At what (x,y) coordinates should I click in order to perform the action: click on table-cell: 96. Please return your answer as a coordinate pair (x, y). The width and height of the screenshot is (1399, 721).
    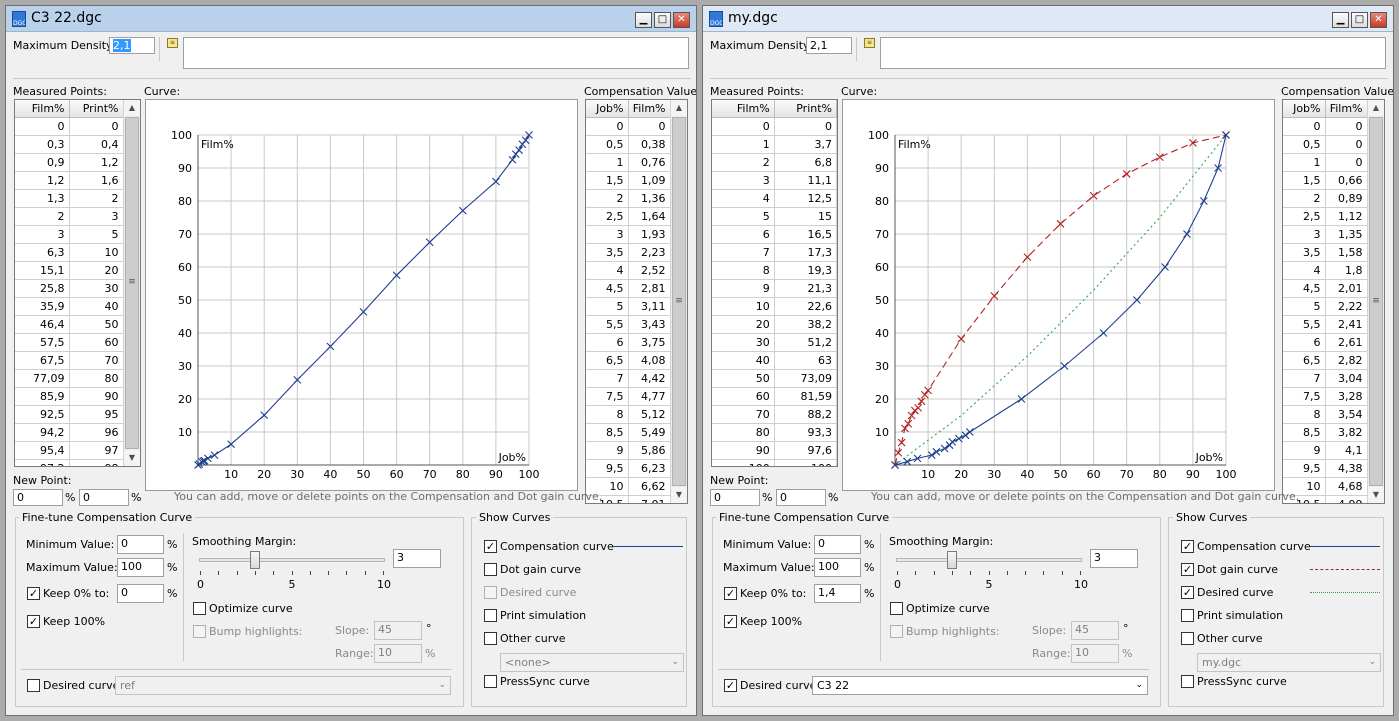
    Looking at the image, I should click on (96, 432).